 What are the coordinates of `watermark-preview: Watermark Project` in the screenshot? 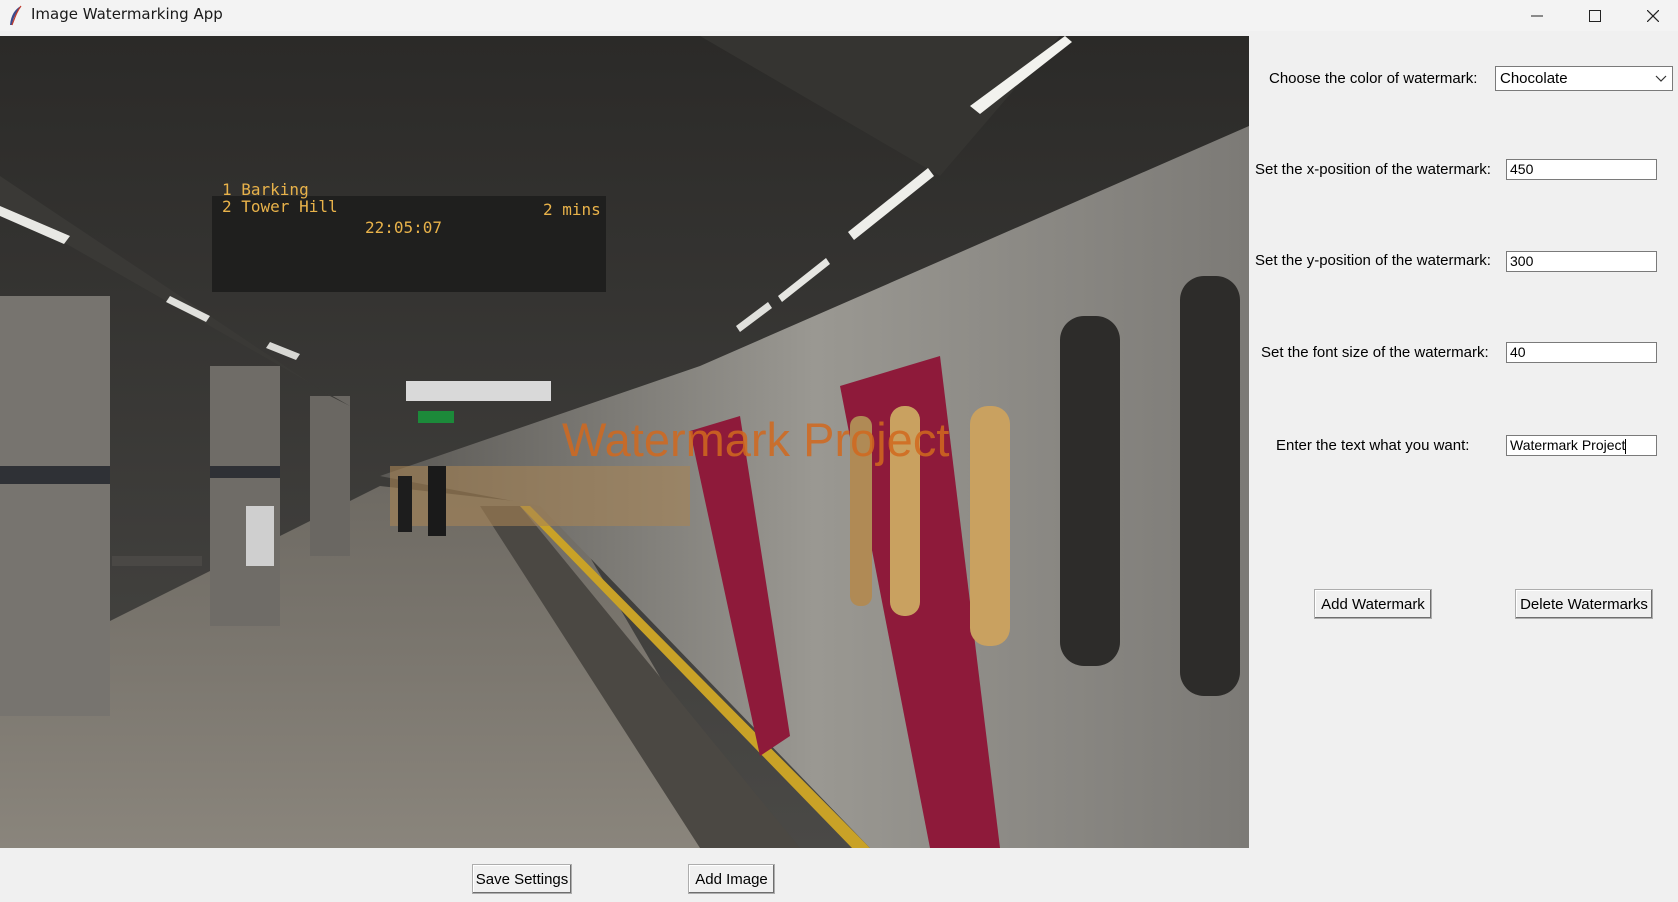 It's located at (756, 439).